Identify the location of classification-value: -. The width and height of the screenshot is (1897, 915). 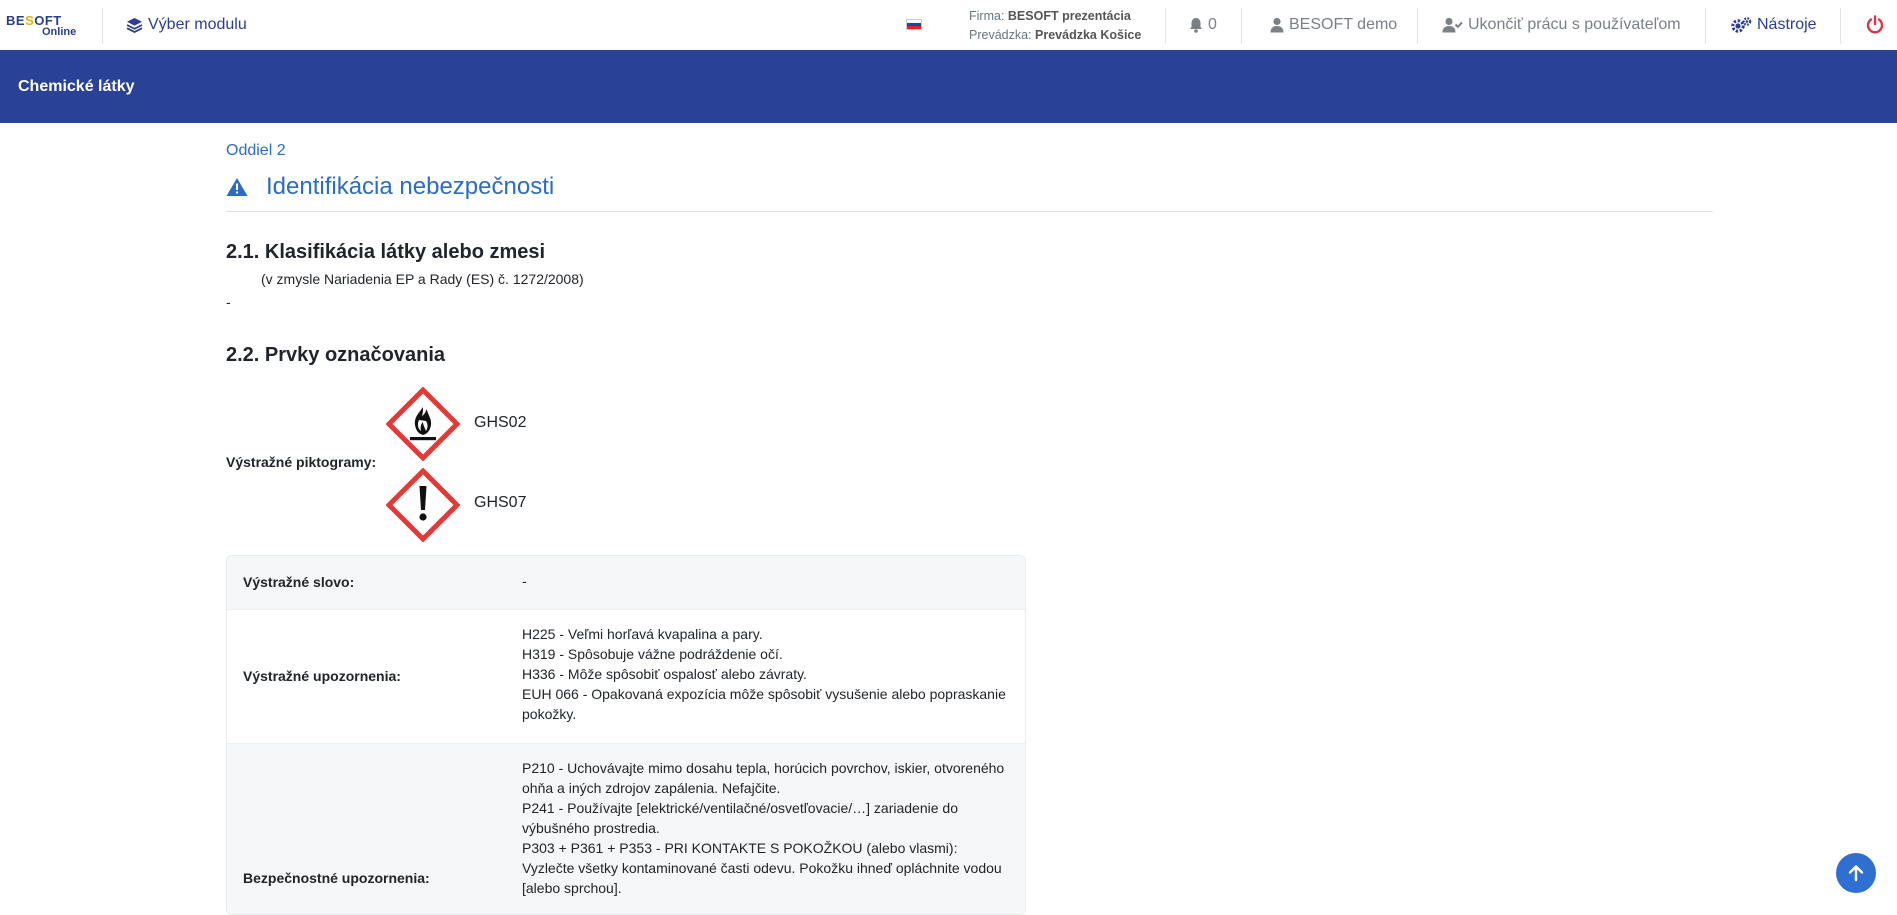
(228, 302).